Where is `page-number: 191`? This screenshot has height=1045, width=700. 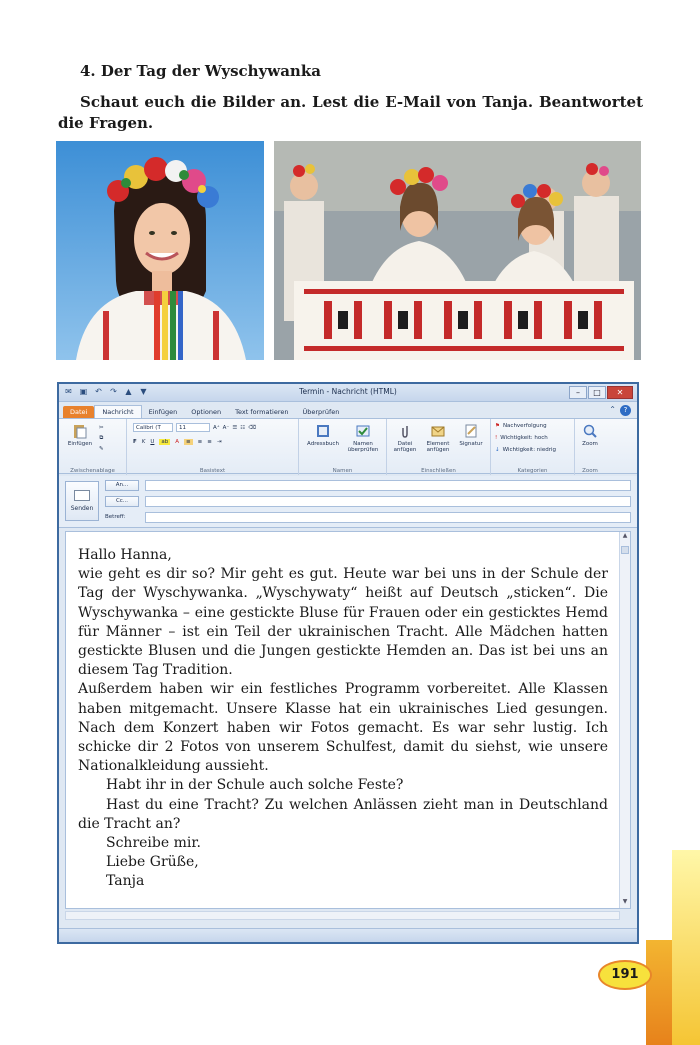
page-number: 191 is located at coordinates (625, 975).